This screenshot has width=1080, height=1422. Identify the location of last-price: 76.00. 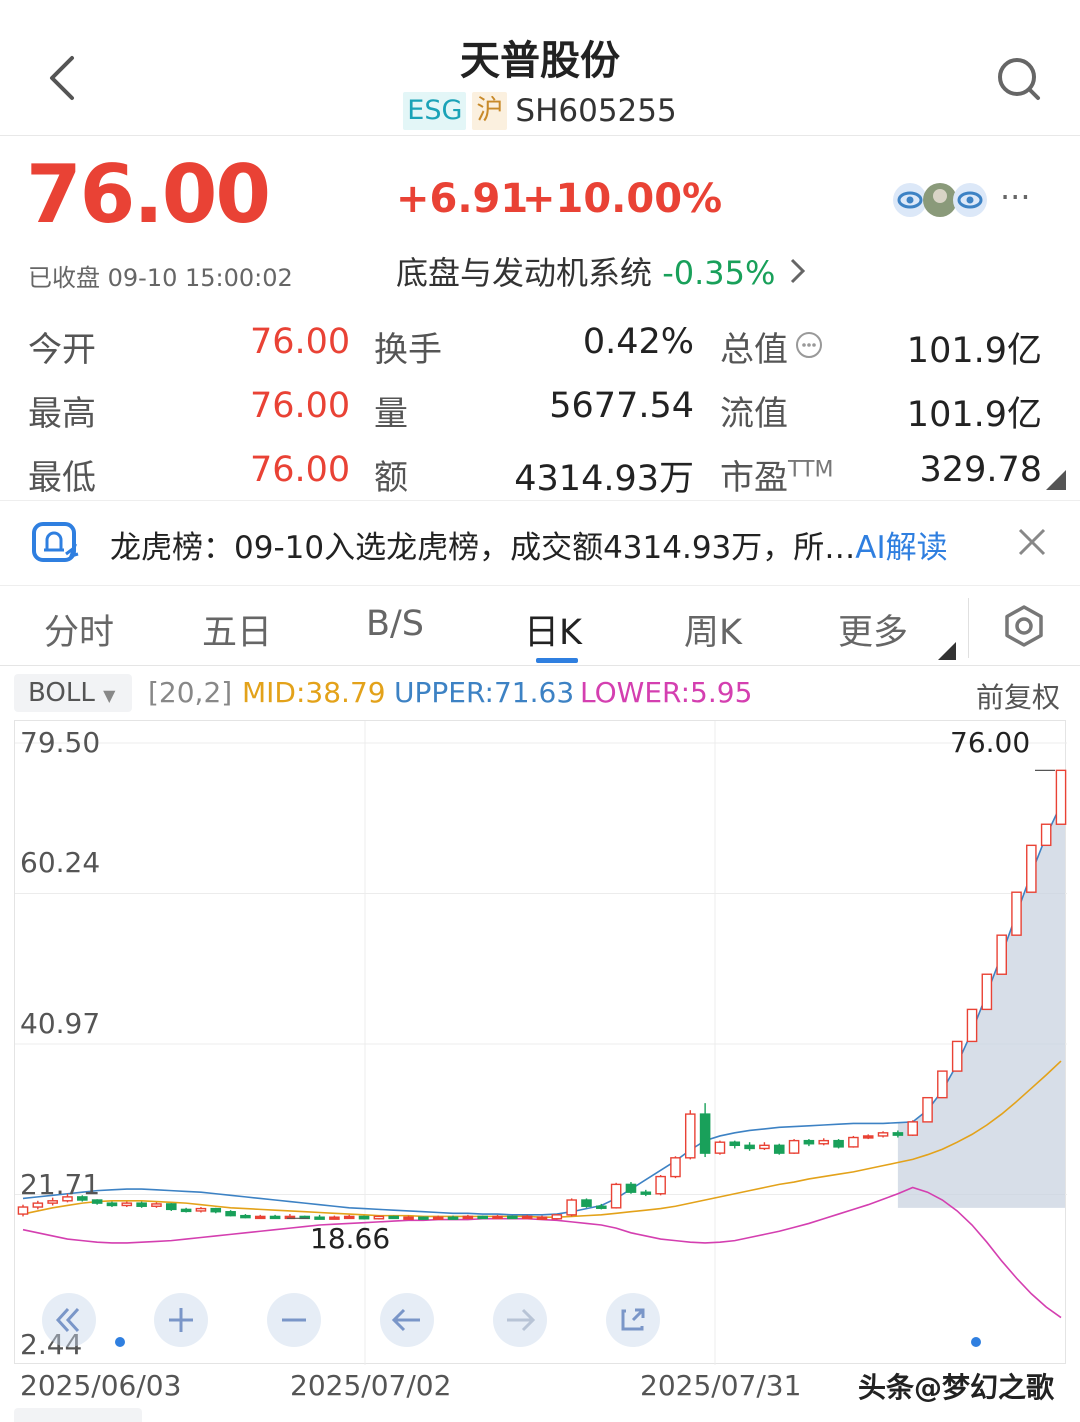
(148, 194).